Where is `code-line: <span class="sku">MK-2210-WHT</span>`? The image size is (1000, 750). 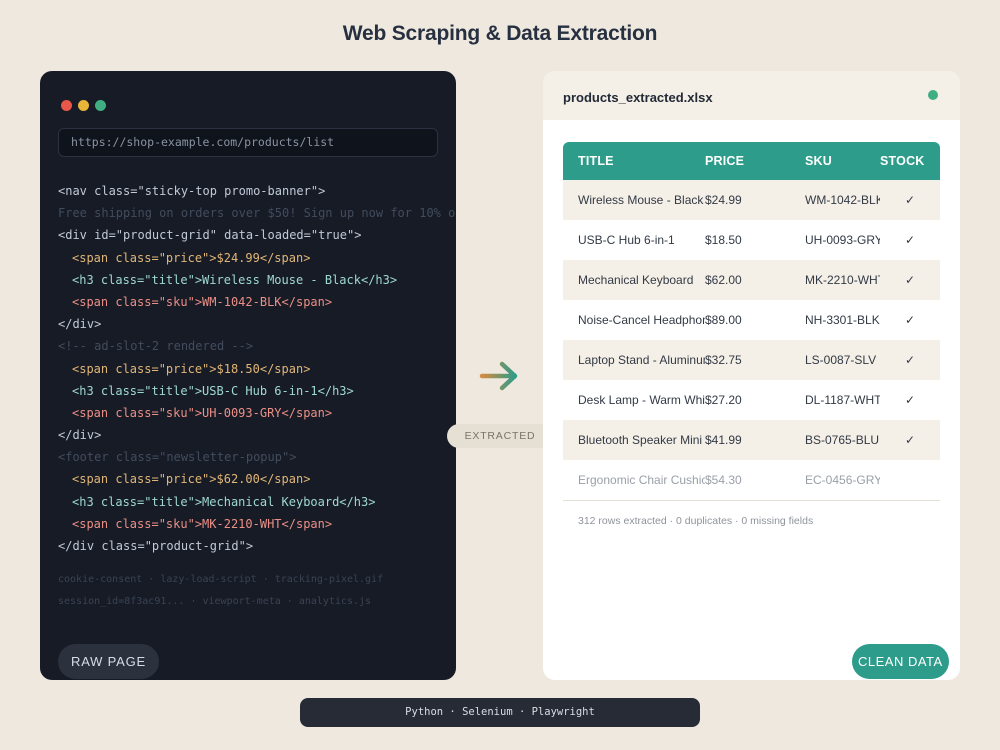
code-line: <span class="sku">MK-2210-WHT</span> is located at coordinates (202, 523).